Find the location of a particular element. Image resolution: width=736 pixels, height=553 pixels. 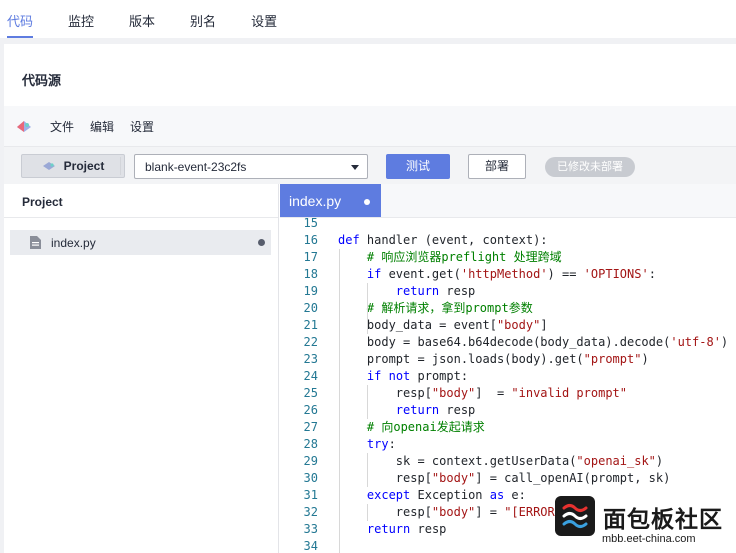

unsaved-dot-icon is located at coordinates (367, 202).